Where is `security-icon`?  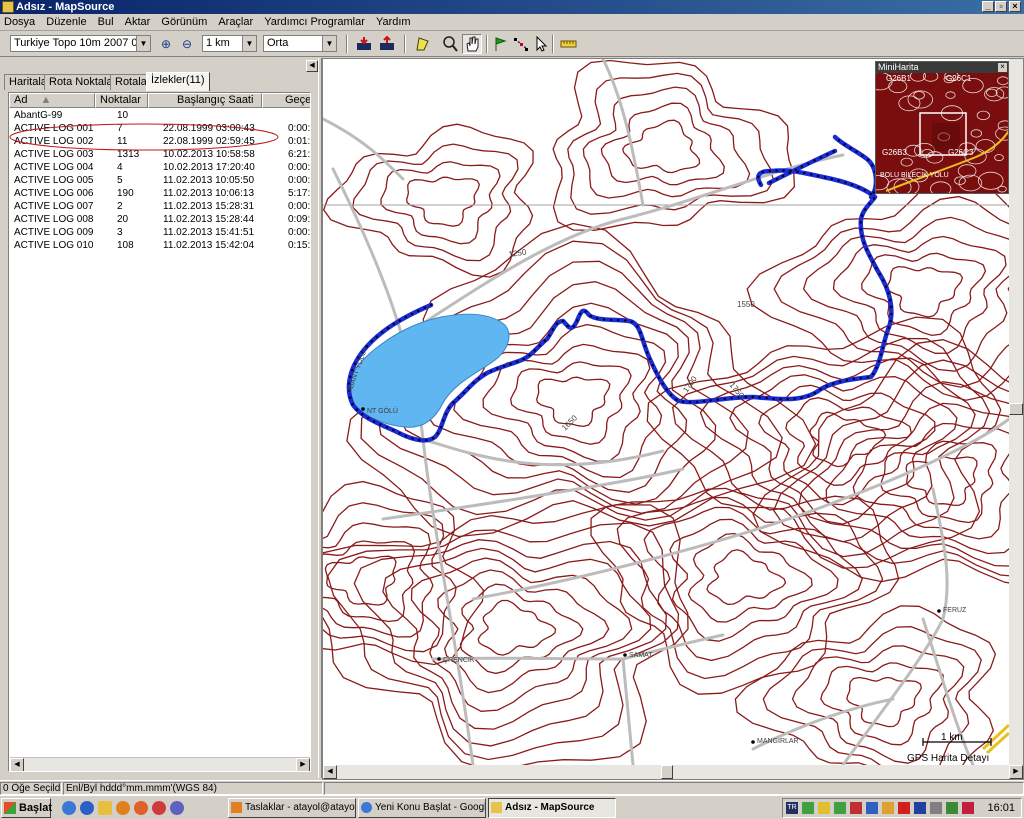 security-icon is located at coordinates (840, 808).